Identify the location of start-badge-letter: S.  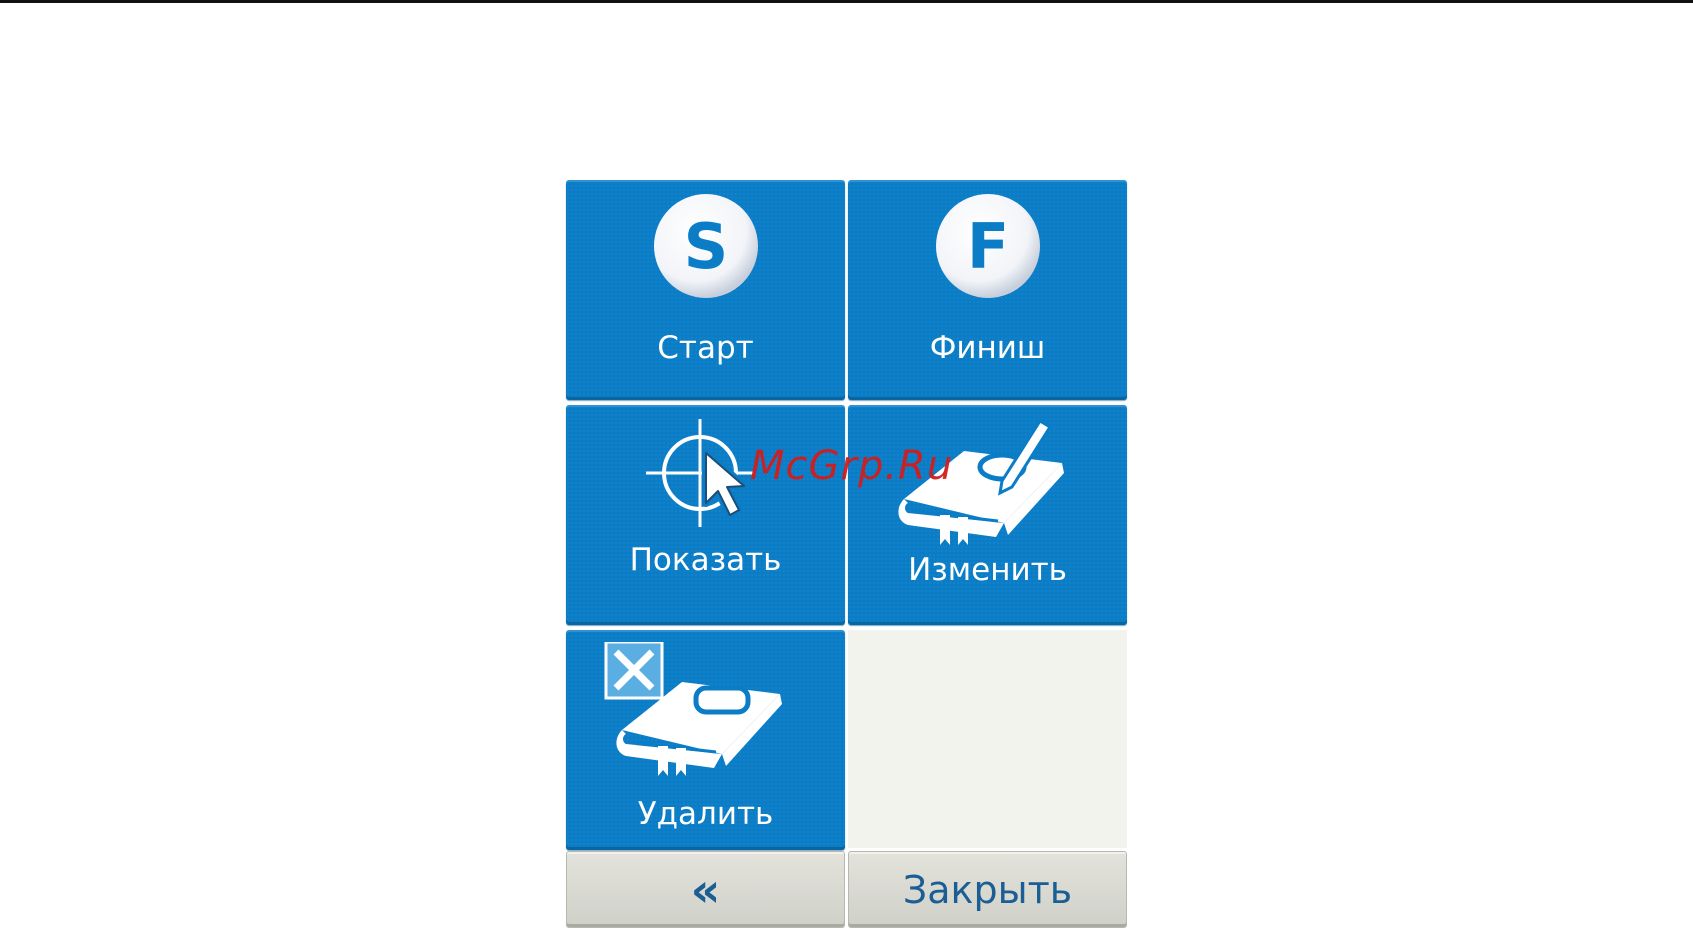
(706, 246).